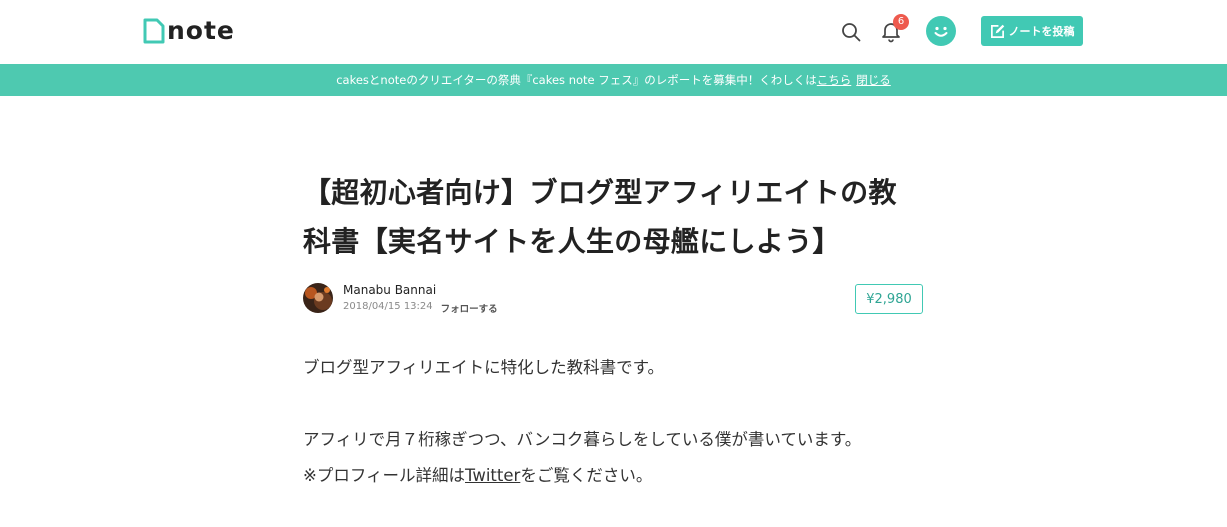  Describe the element at coordinates (901, 22) in the screenshot. I see `notification-badge: 6` at that location.